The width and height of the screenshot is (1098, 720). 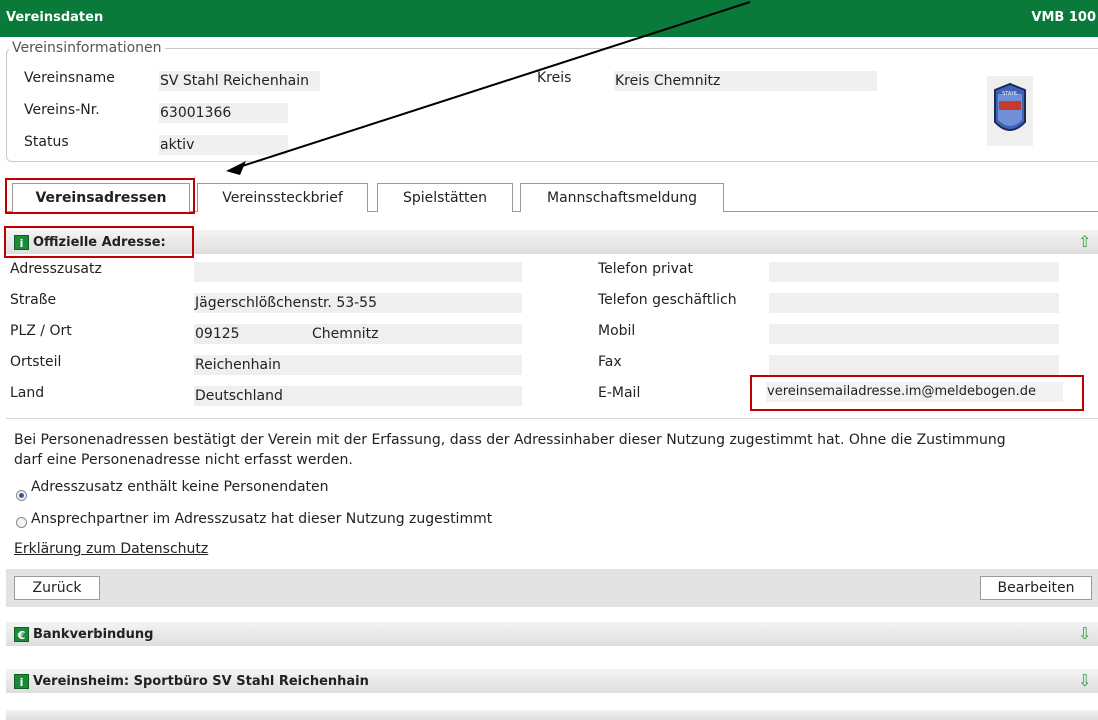 What do you see at coordinates (223, 113) in the screenshot?
I see `club-number-value: 63001366` at bounding box center [223, 113].